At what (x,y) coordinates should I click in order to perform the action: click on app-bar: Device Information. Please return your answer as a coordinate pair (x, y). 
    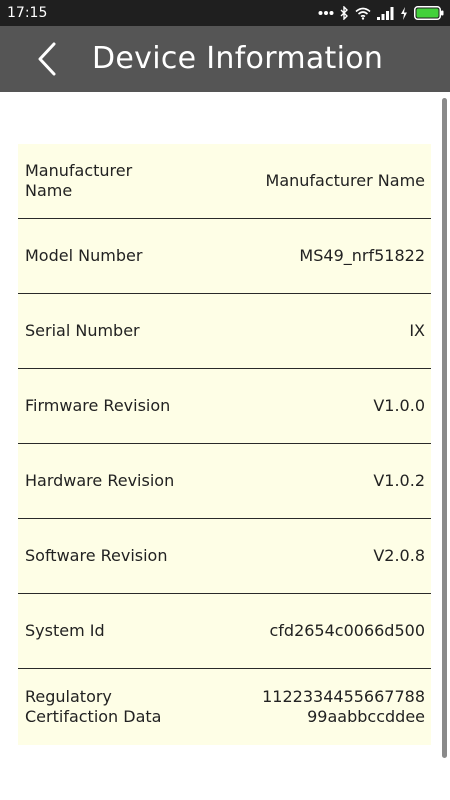
    Looking at the image, I should click on (225, 59).